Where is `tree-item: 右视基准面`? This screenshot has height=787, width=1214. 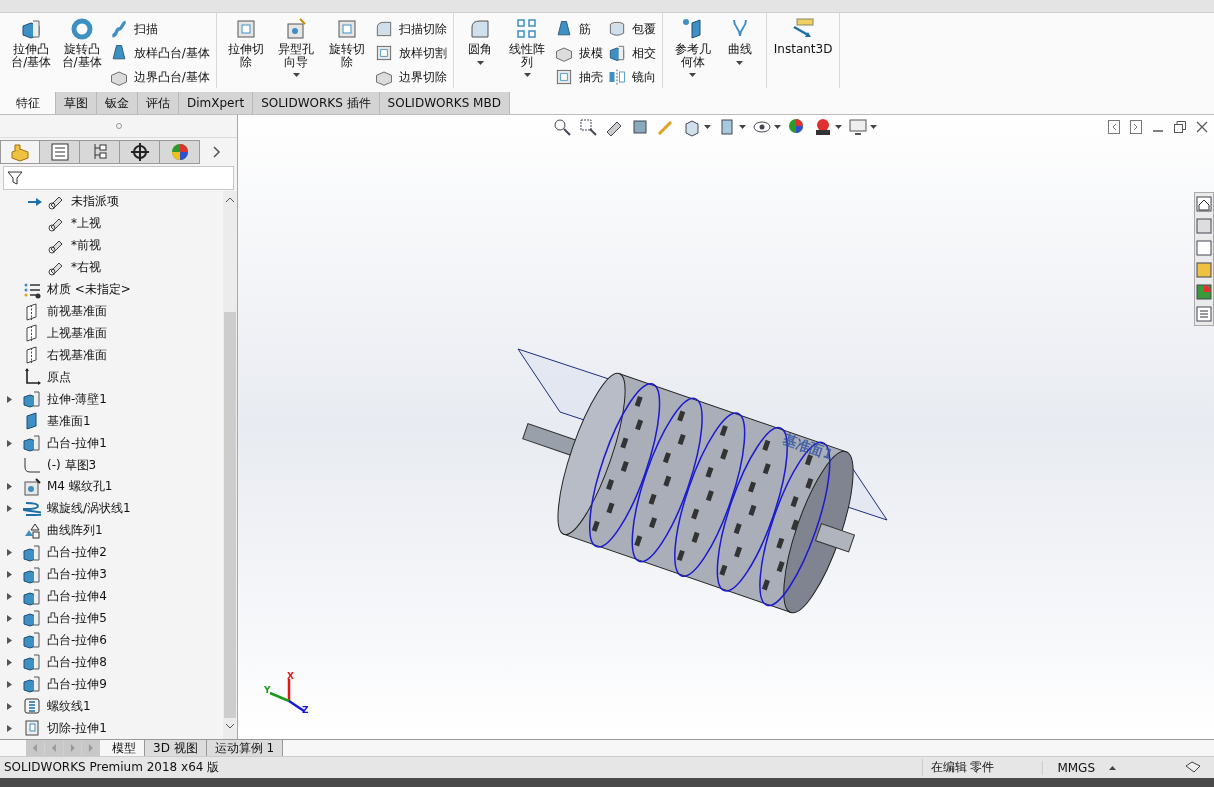 tree-item: 右视基准面 is located at coordinates (111, 355).